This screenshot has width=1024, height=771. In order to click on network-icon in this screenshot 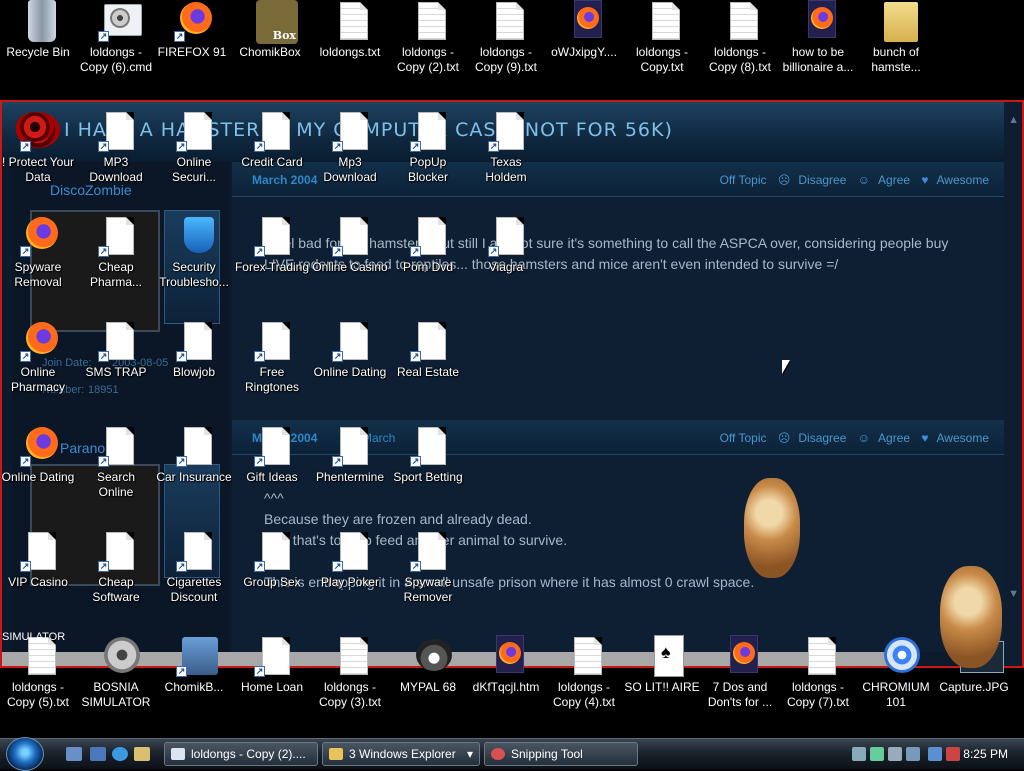, I will do `click(859, 754)`.